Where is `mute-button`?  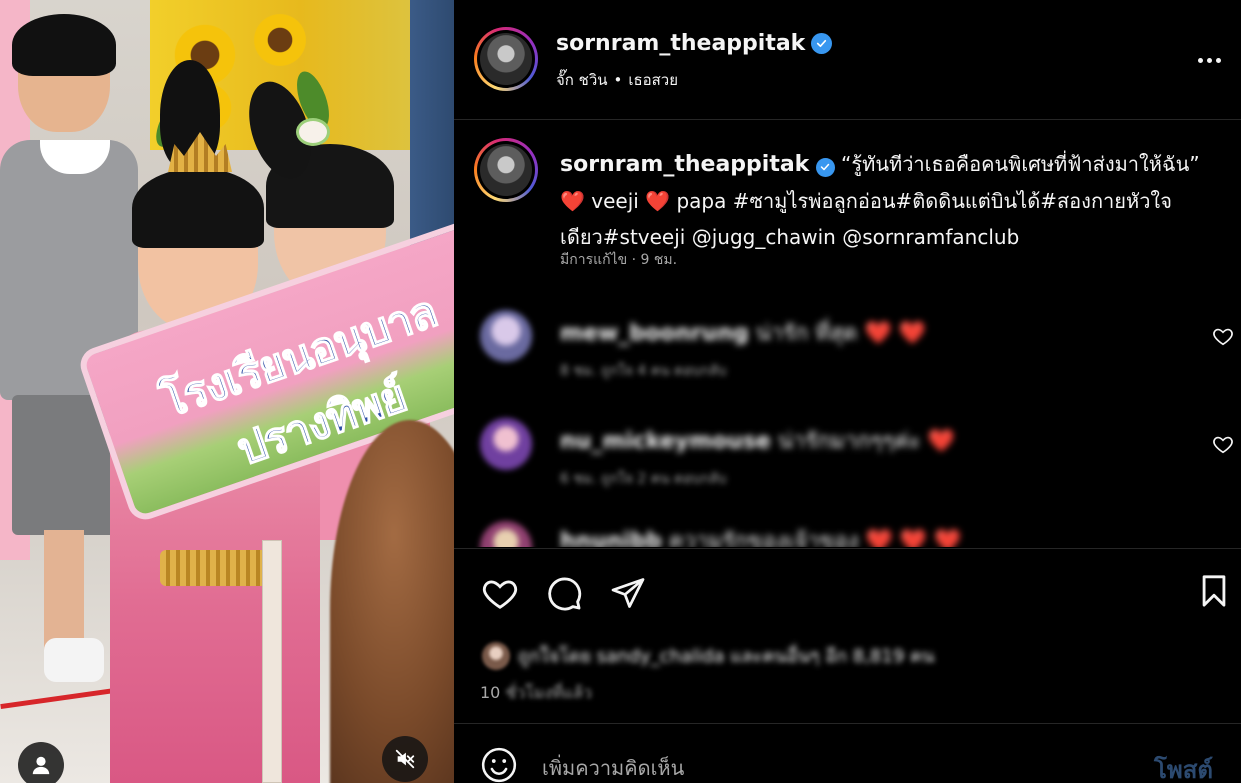 mute-button is located at coordinates (405, 759).